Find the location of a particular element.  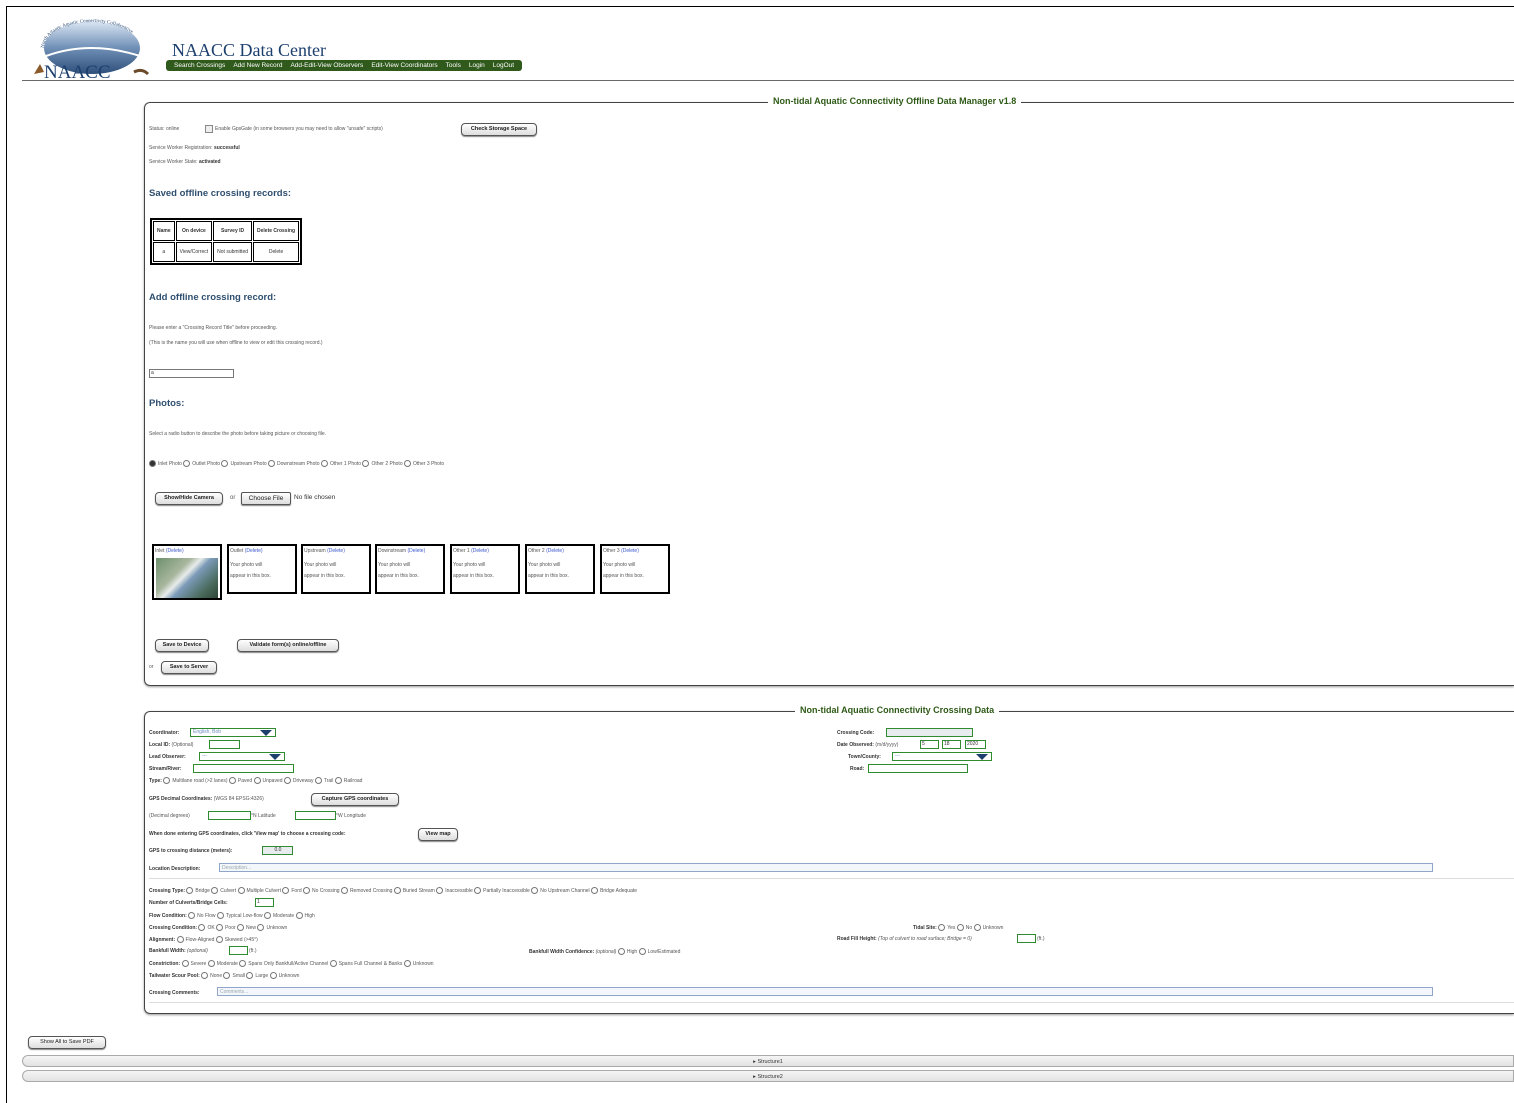

radio-severe is located at coordinates (185, 963).